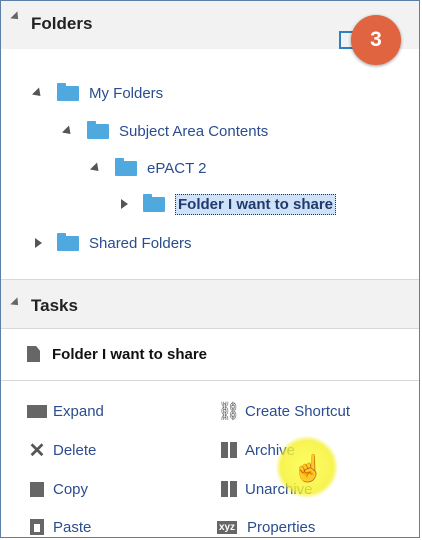  What do you see at coordinates (229, 410) in the screenshot?
I see `link-icon: ⛓` at bounding box center [229, 410].